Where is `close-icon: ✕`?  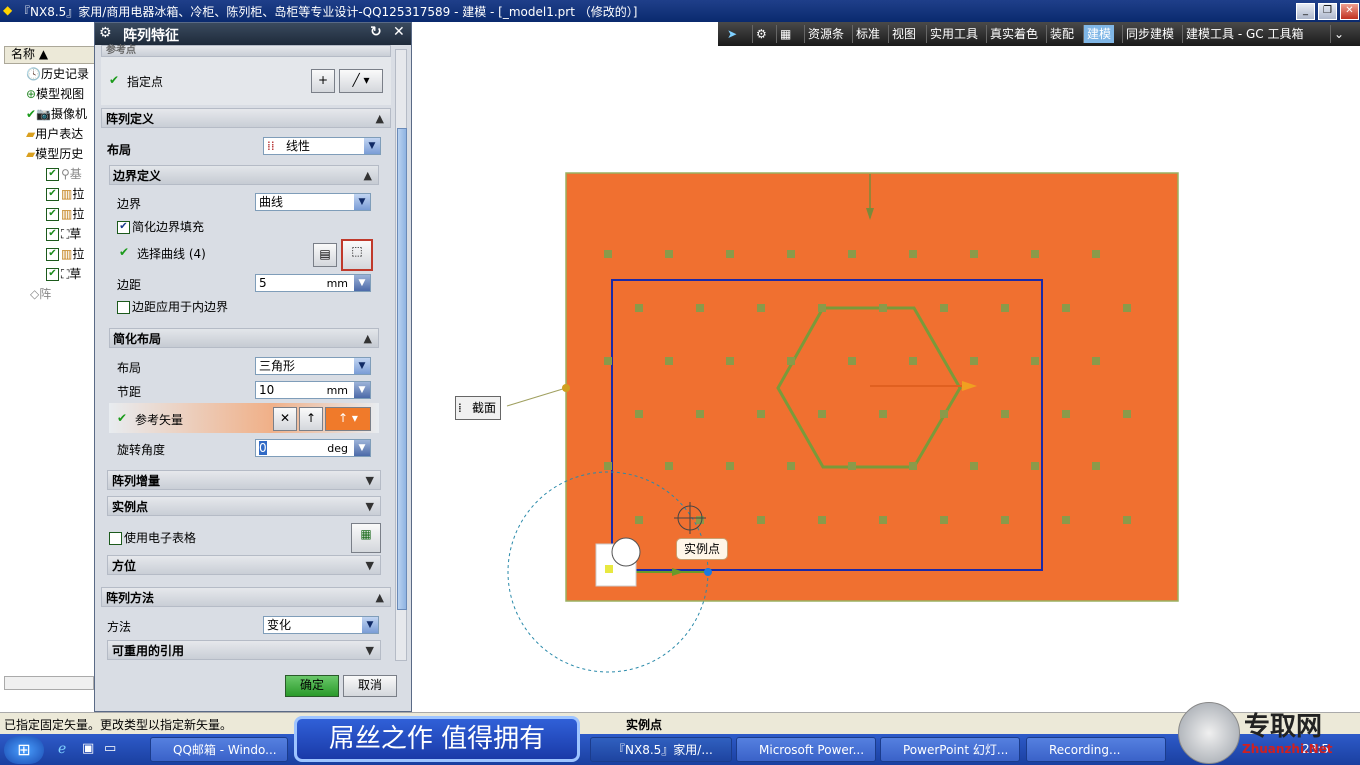 close-icon: ✕ is located at coordinates (399, 32).